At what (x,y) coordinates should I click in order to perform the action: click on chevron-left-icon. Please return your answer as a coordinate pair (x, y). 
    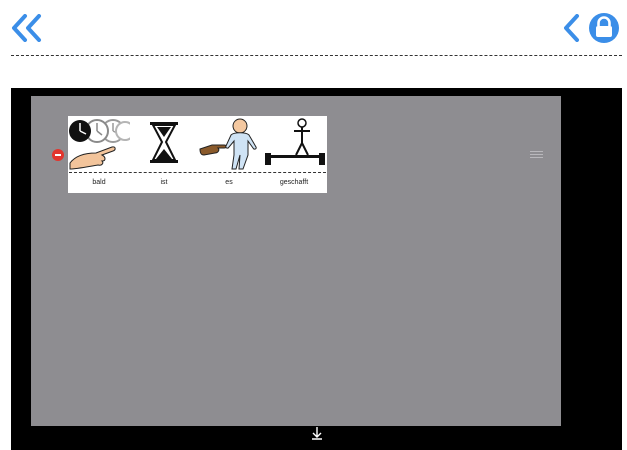
    Looking at the image, I should click on (572, 28).